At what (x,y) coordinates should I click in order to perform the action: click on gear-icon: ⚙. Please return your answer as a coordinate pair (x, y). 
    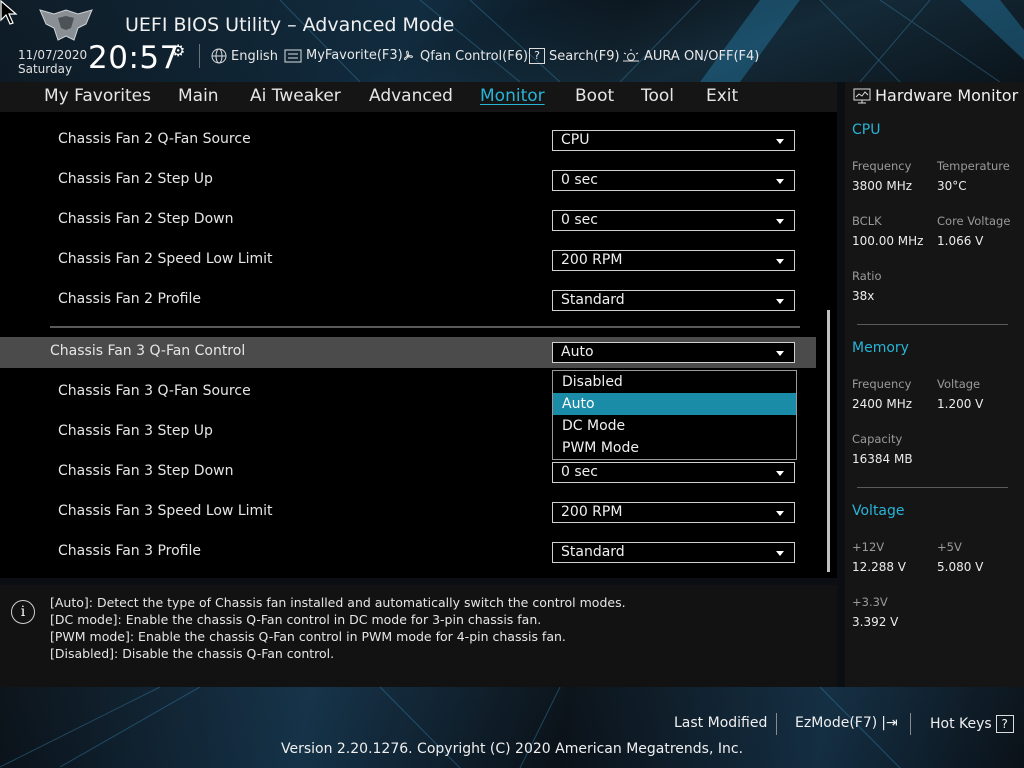
    Looking at the image, I should click on (178, 50).